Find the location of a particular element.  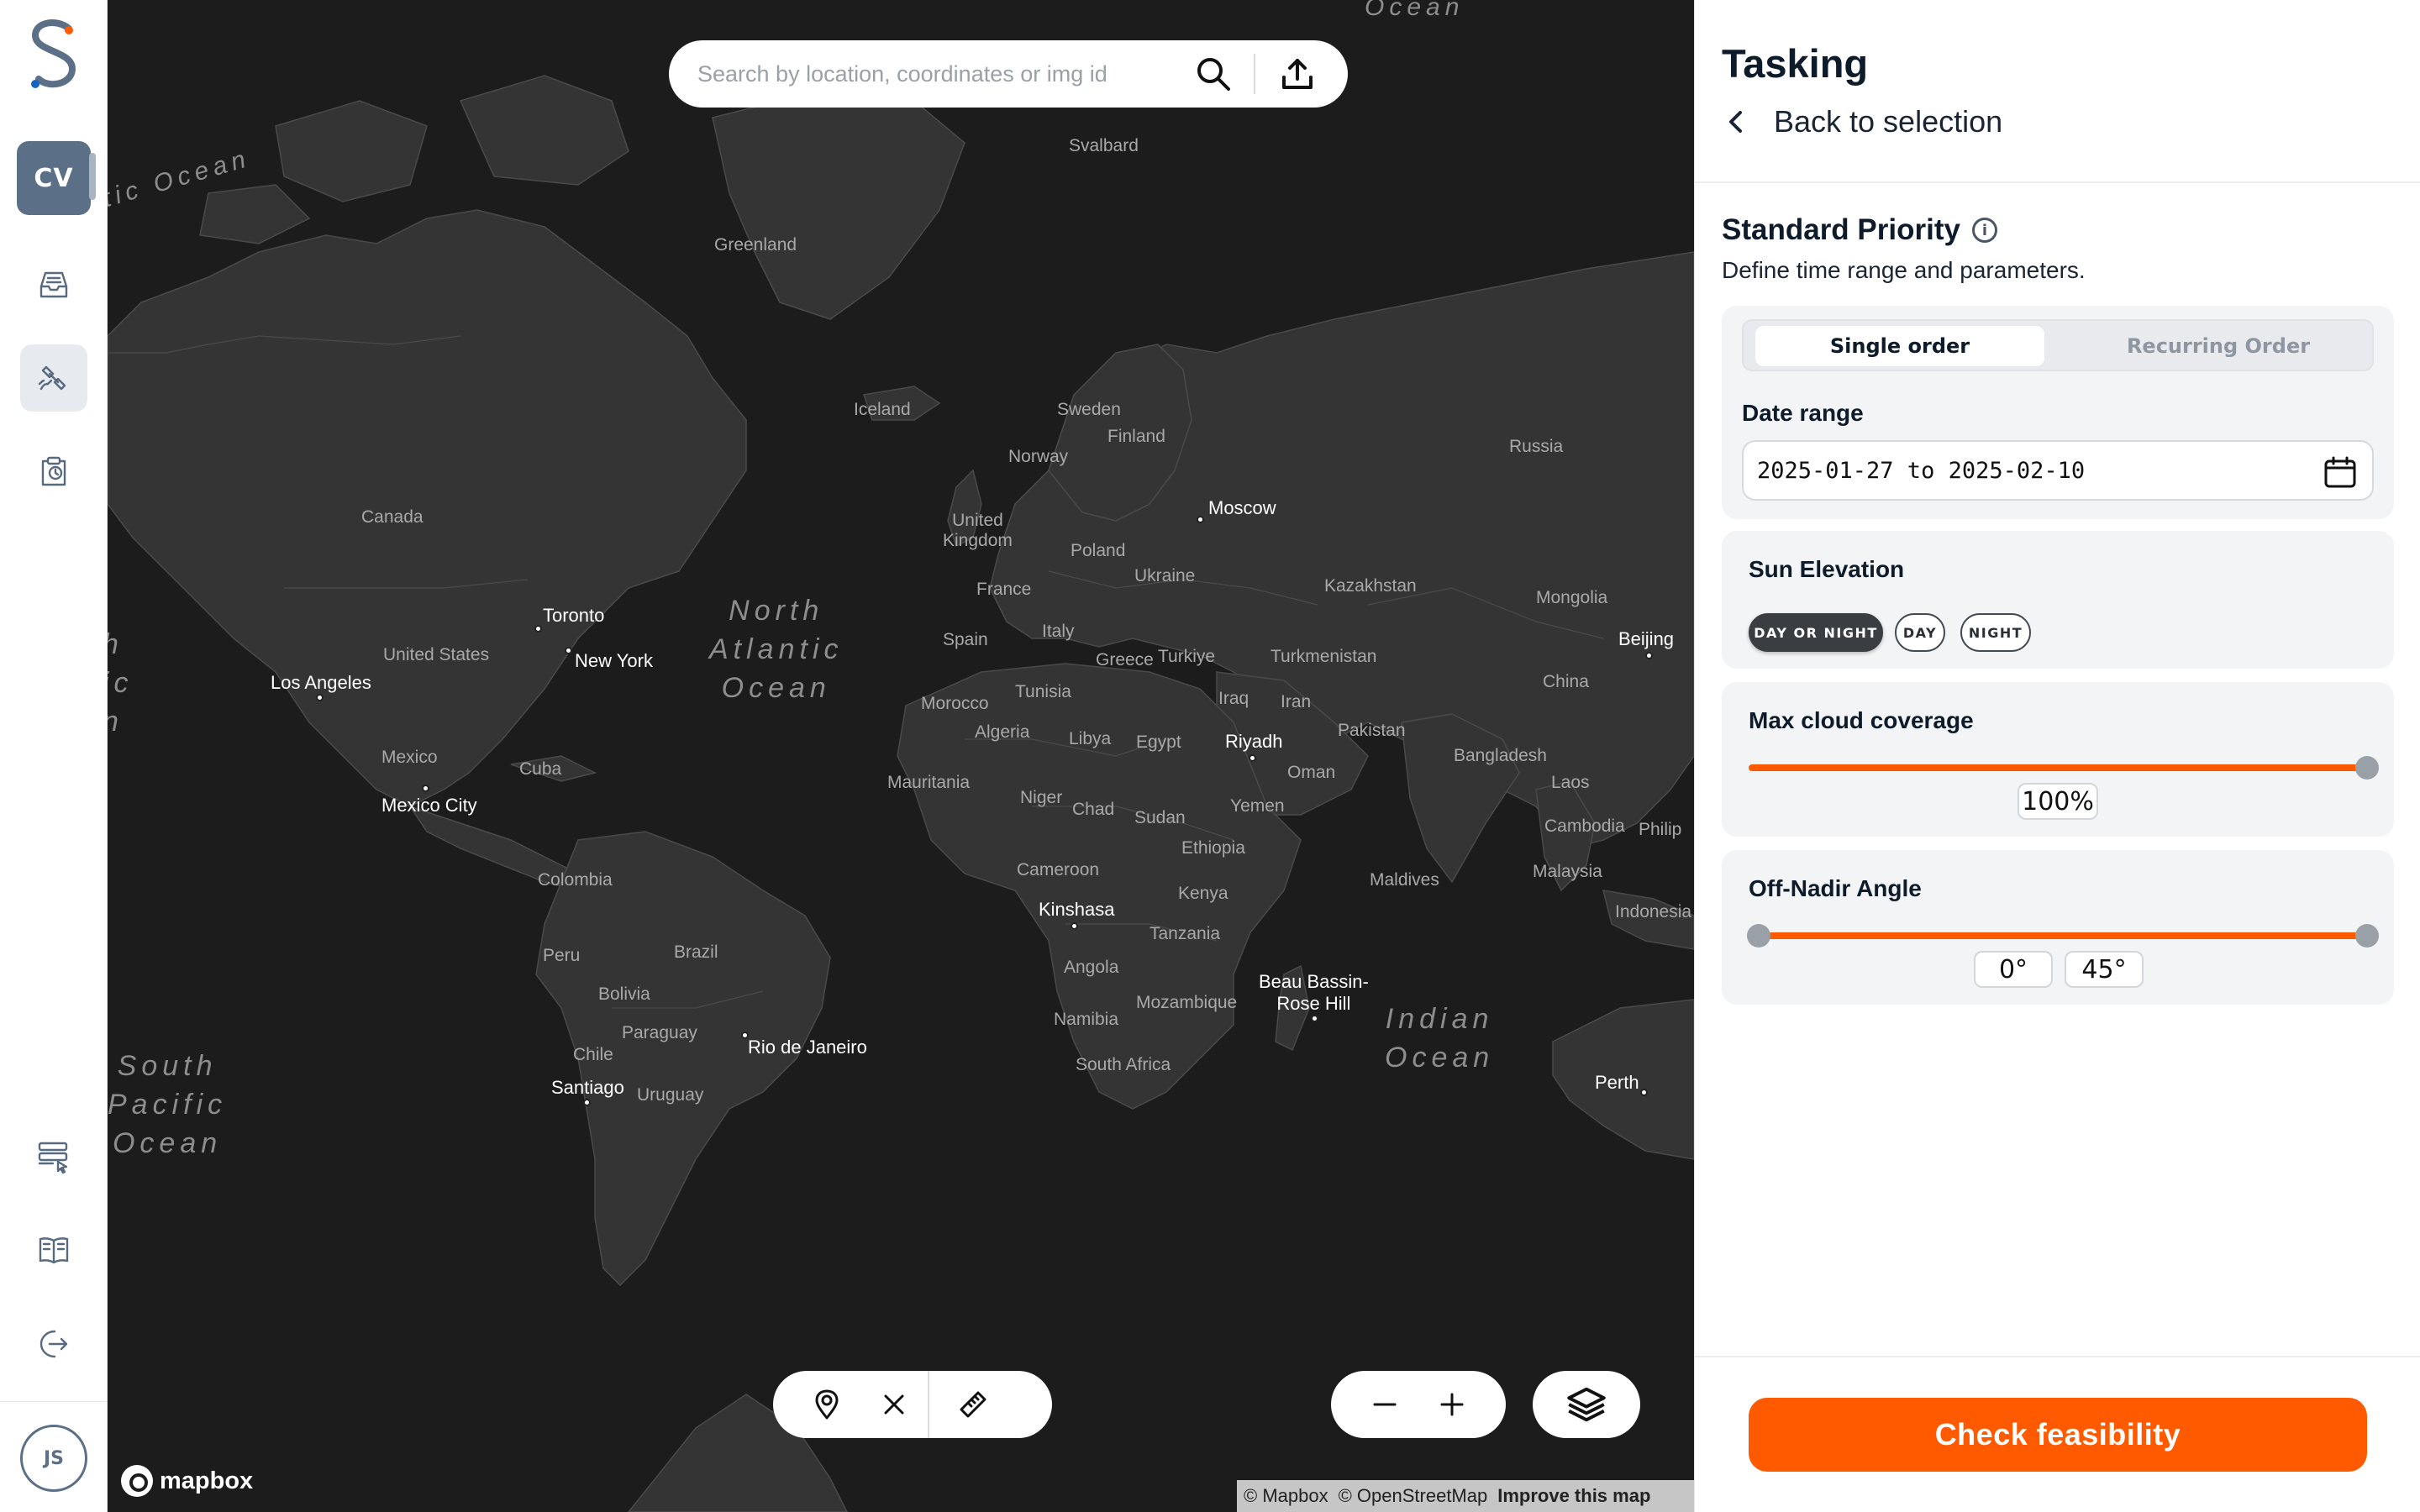

off-nadir-card: Off-Nadir Angle 0° 45° is located at coordinates (2058, 927).